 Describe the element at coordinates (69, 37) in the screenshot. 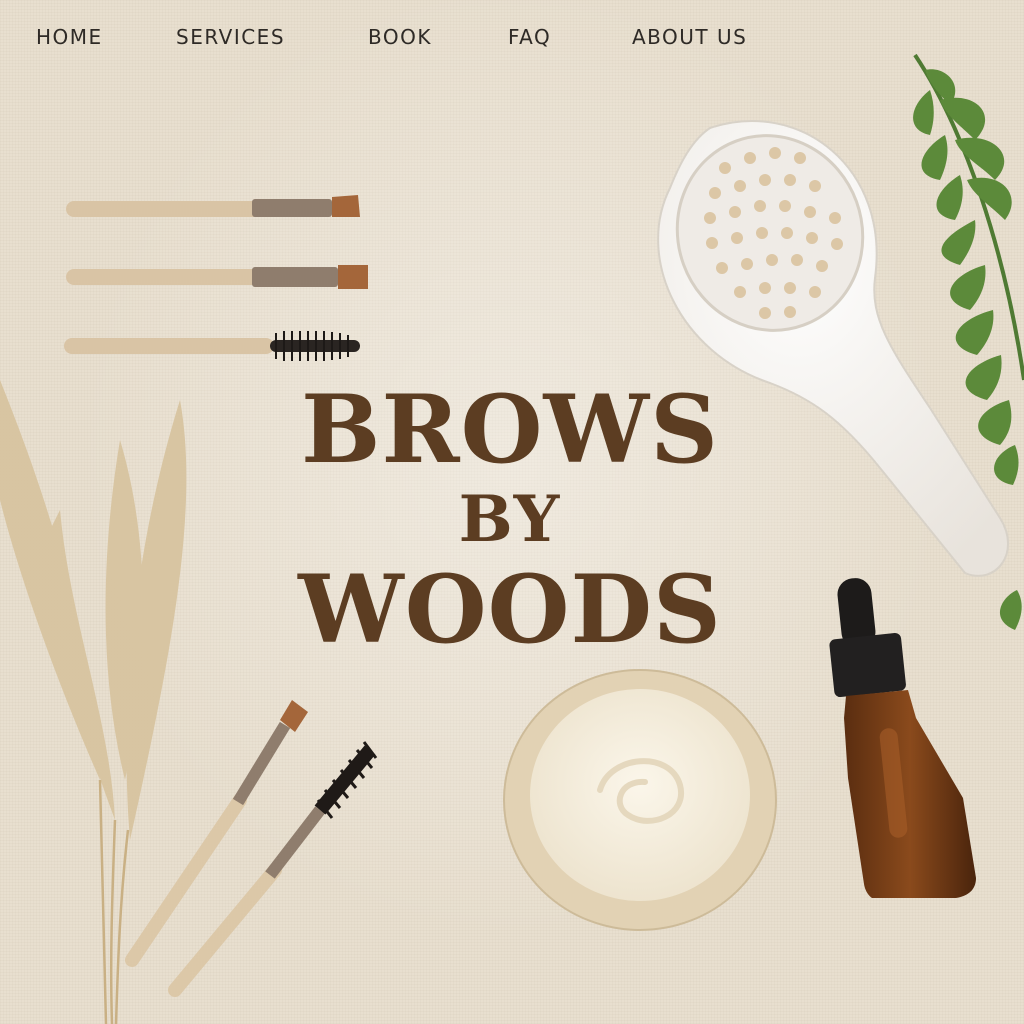

I see `nav-home-link: HOME` at that location.